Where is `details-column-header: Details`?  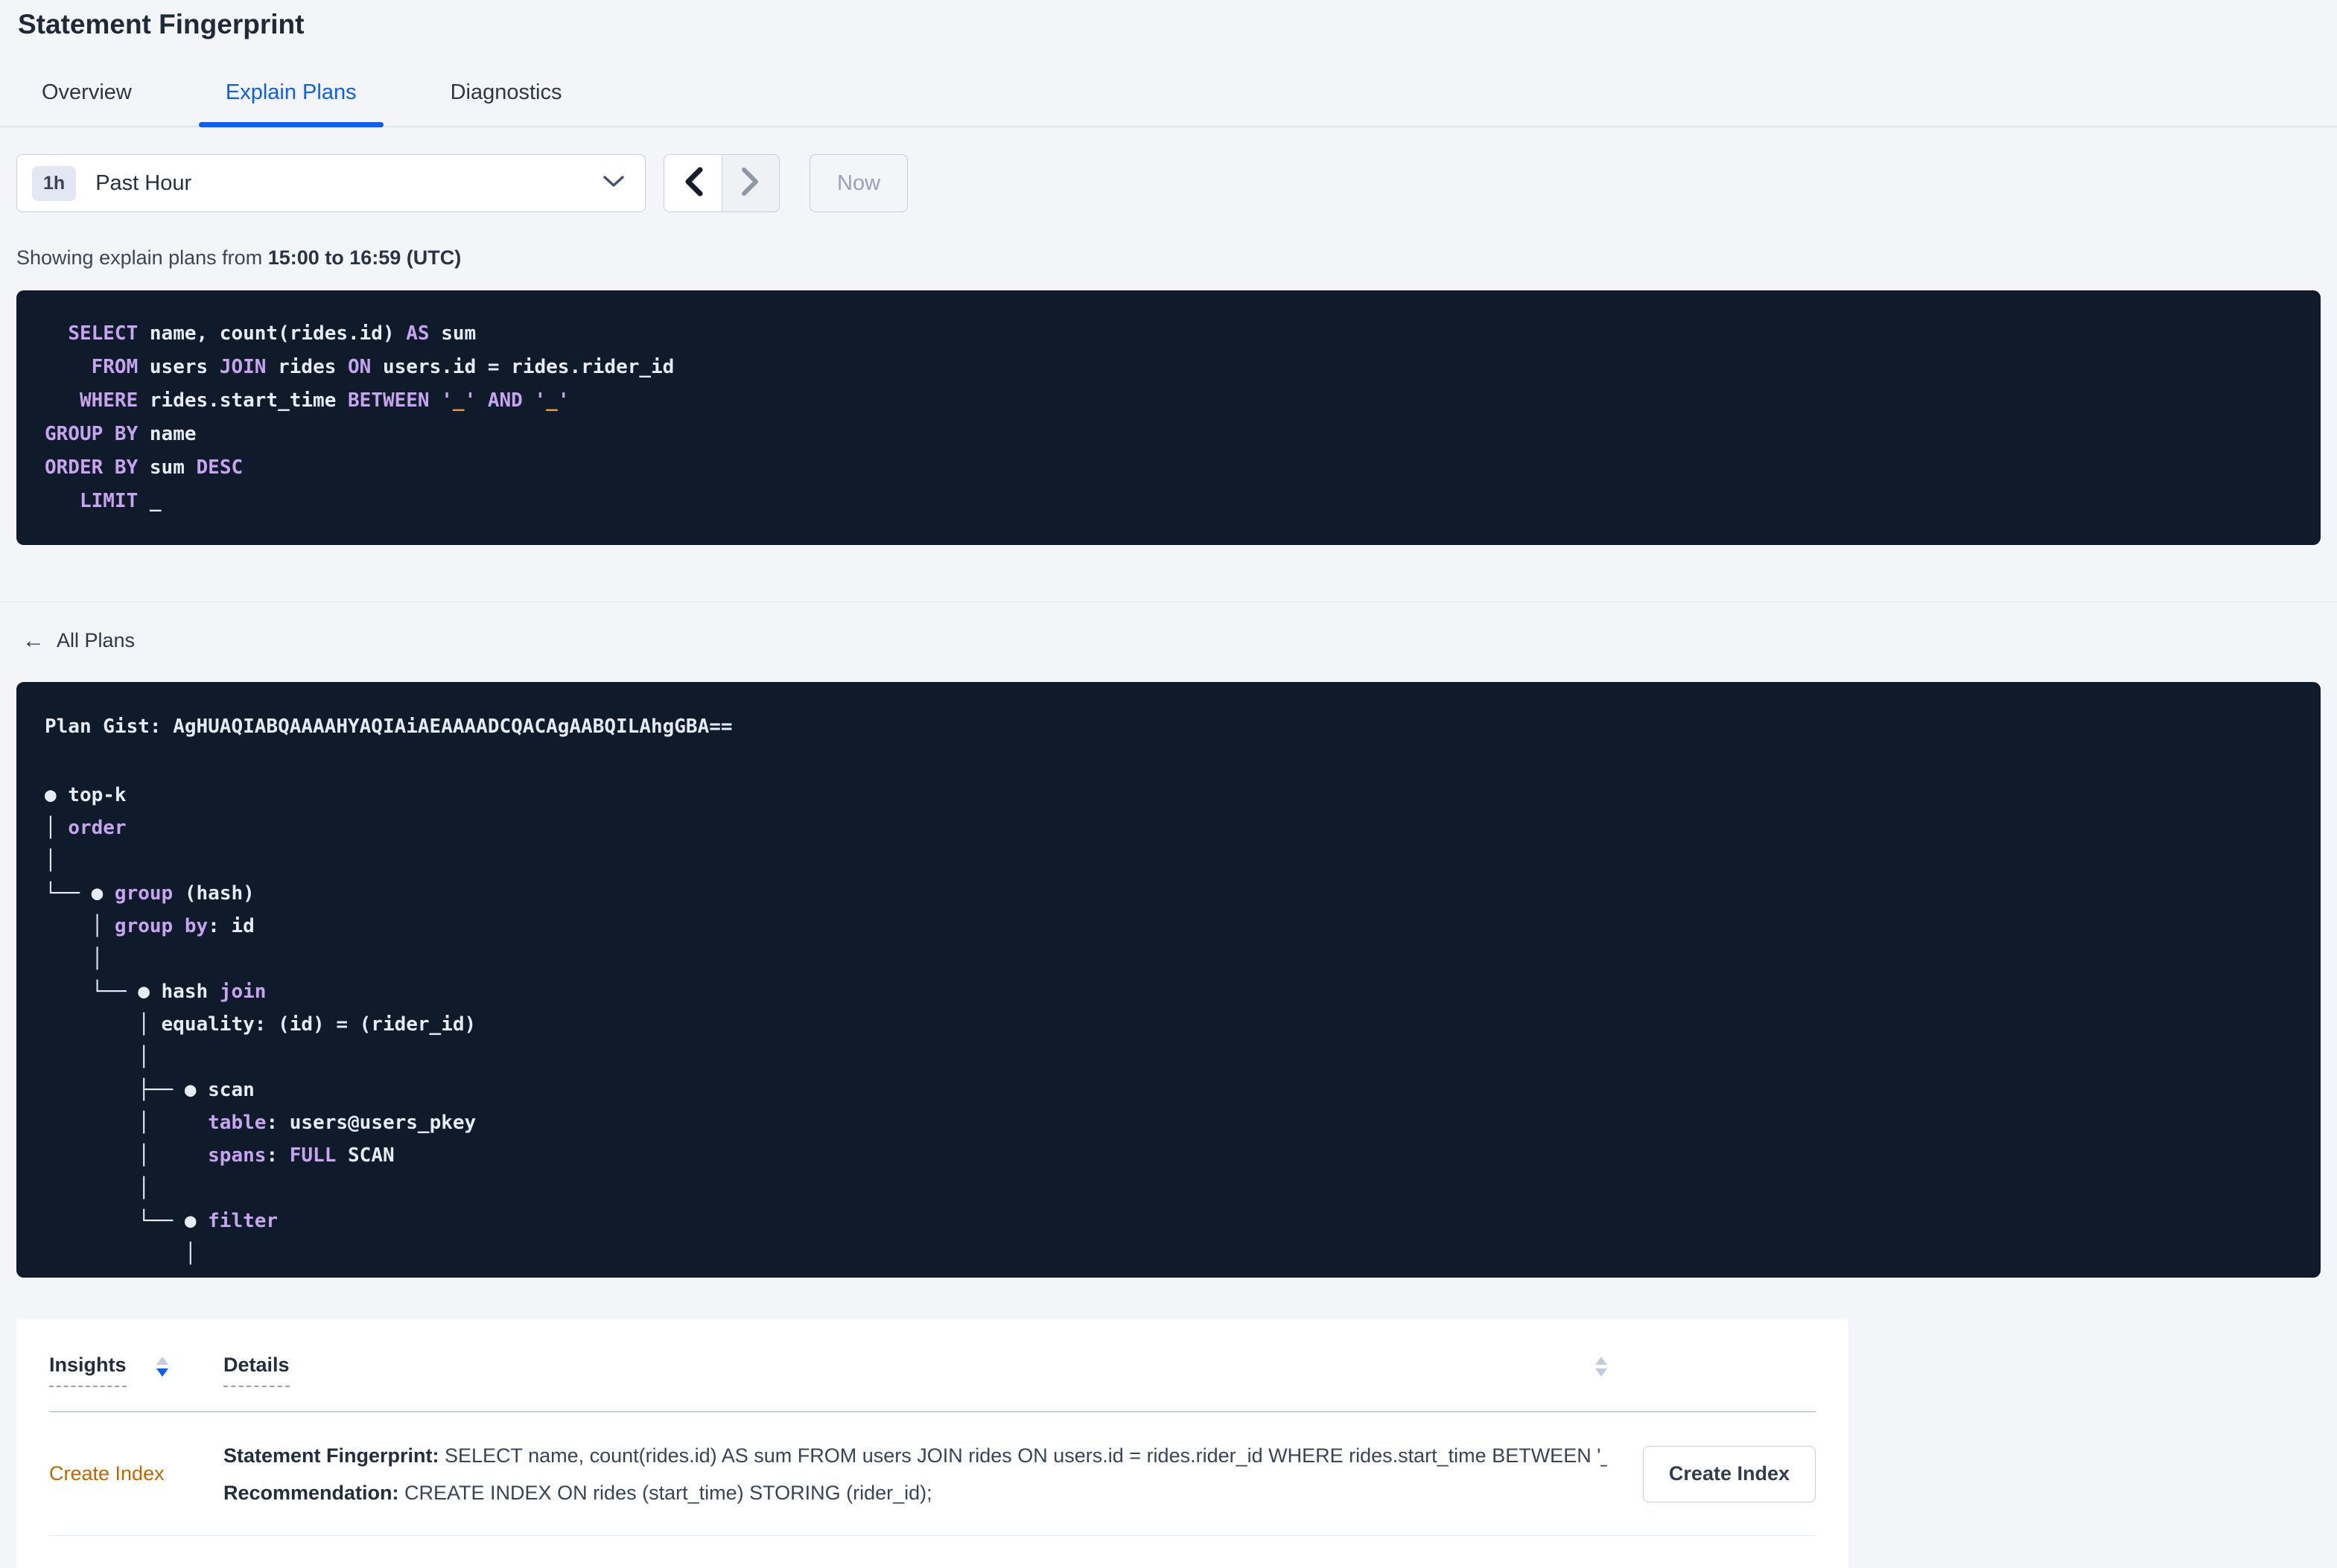 details-column-header: Details is located at coordinates (926, 1370).